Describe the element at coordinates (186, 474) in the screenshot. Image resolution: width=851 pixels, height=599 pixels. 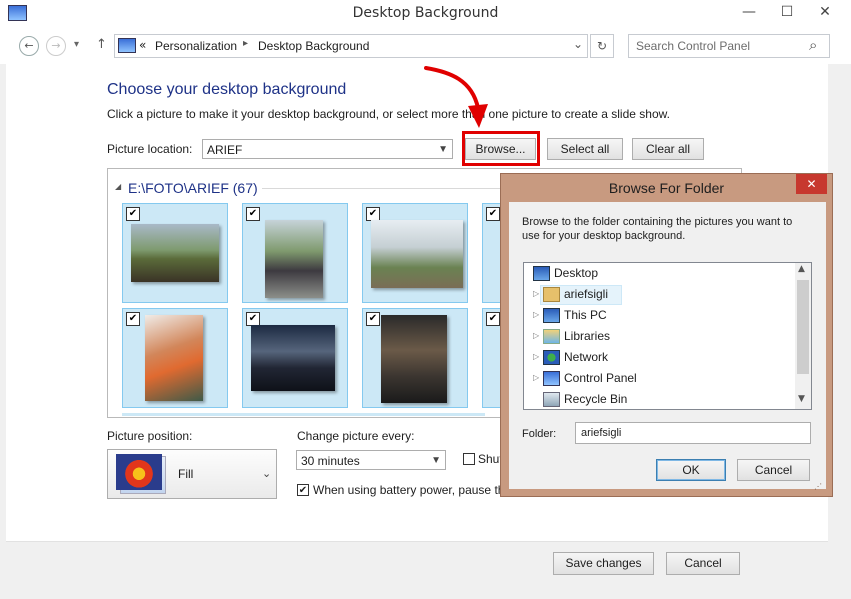
I see `picture-position-value: Fill` at that location.